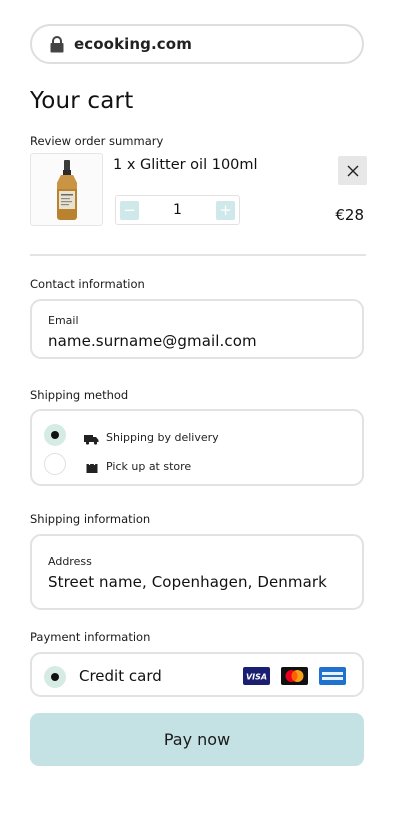  What do you see at coordinates (133, 44) in the screenshot?
I see `url-text: ecooking.com` at bounding box center [133, 44].